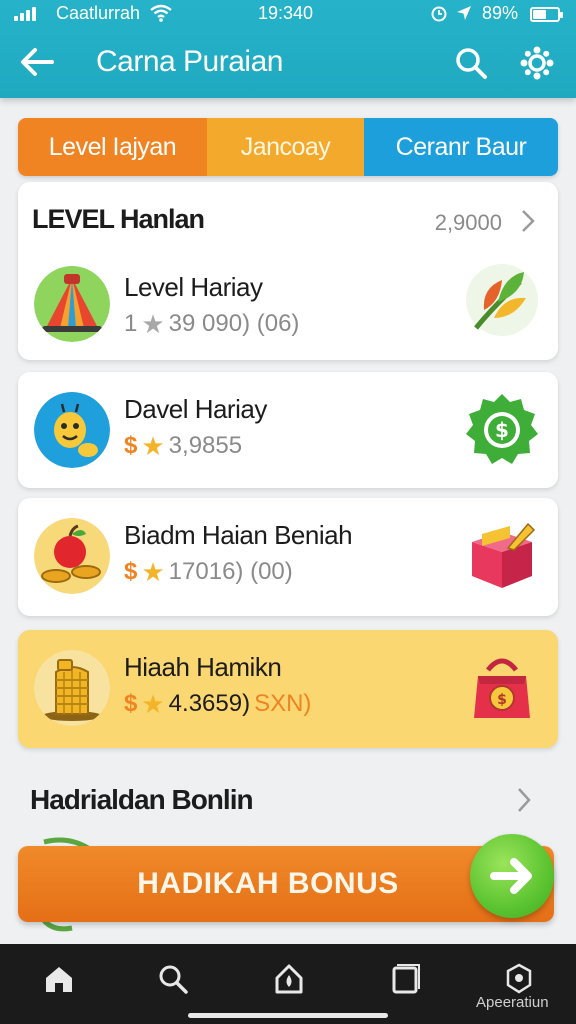 Image resolution: width=576 pixels, height=1024 pixels. Describe the element at coordinates (142, 799) in the screenshot. I see `bonus-heading: Hadrialdan Bonlin` at that location.